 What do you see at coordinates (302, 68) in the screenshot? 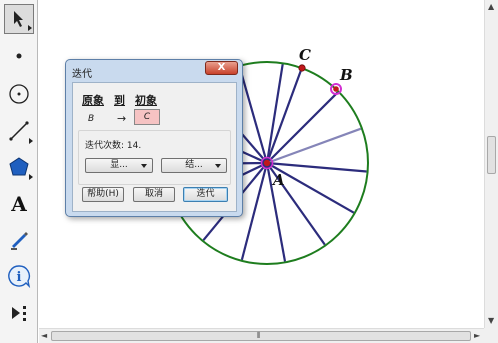
I see `point-C` at bounding box center [302, 68].